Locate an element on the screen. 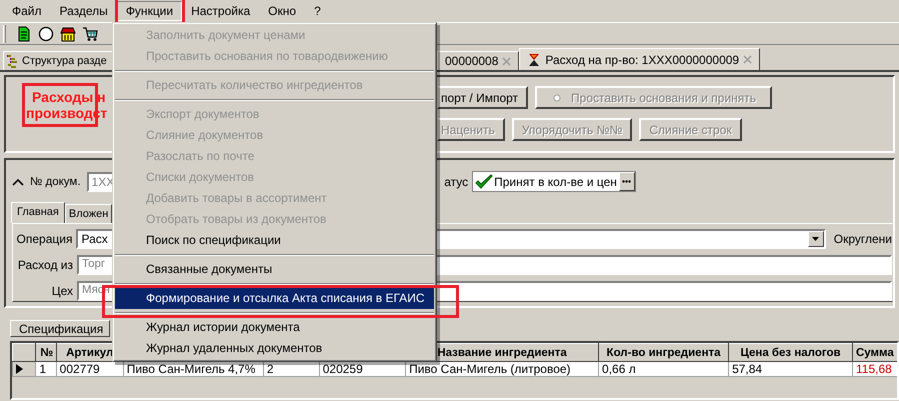 This screenshot has width=899, height=401. table-cell: Пиво Сан-Мигель (литровое) is located at coordinates (502, 369).